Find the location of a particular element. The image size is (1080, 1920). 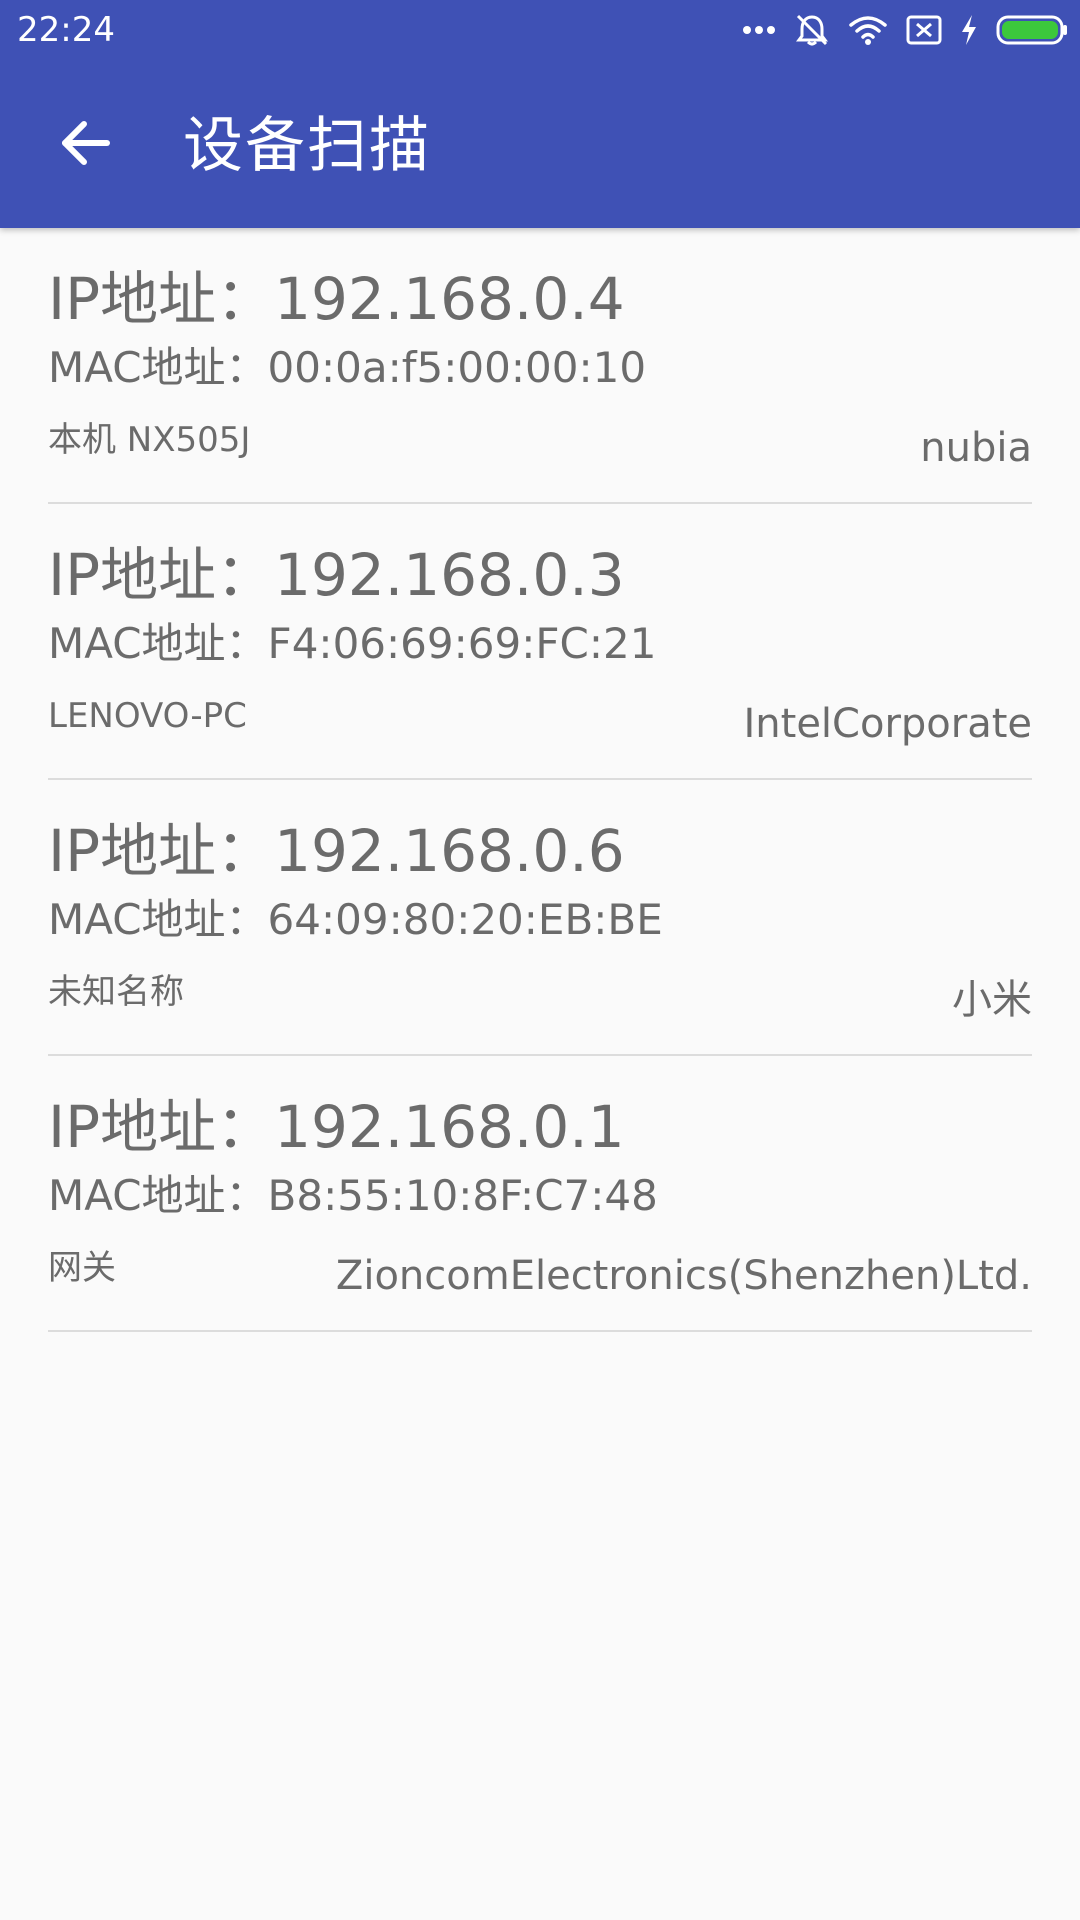

sim-off-icon is located at coordinates (924, 30).